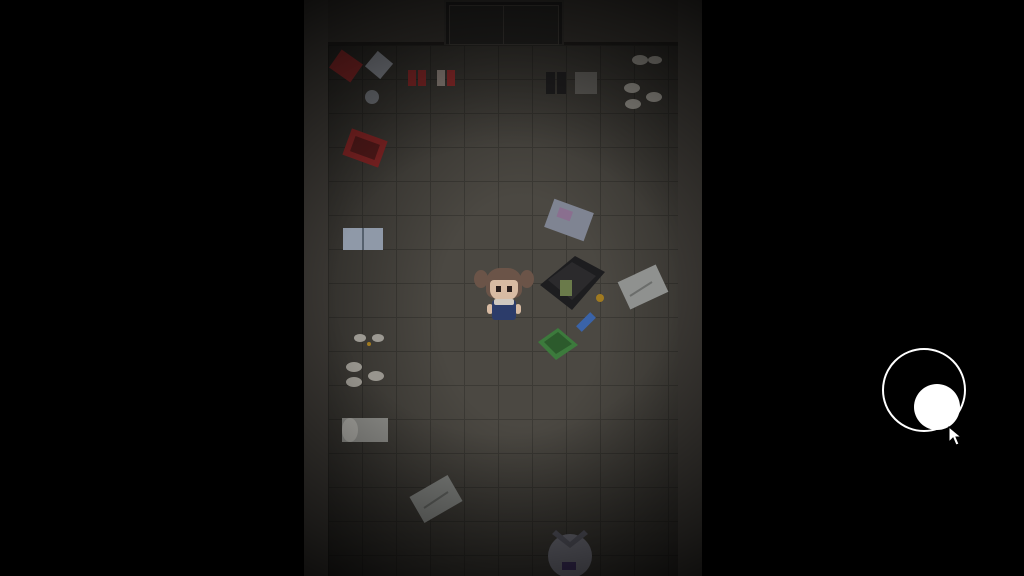 The width and height of the screenshot is (1024, 576). What do you see at coordinates (586, 322) in the screenshot?
I see `blue-block-item` at bounding box center [586, 322].